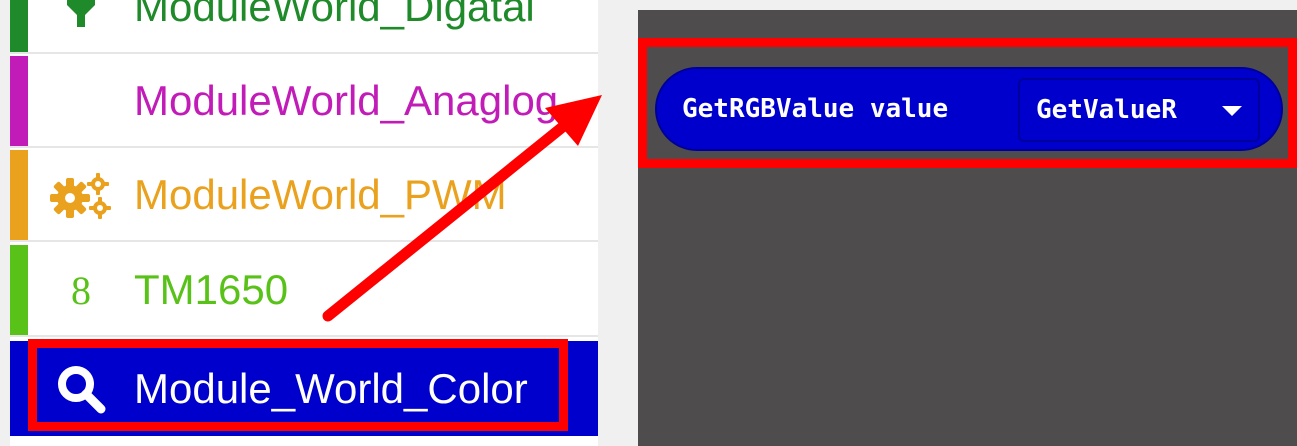 The image size is (1297, 446). Describe the element at coordinates (1106, 110) in the screenshot. I see `dropdown-selected-value: GetValueR` at that location.